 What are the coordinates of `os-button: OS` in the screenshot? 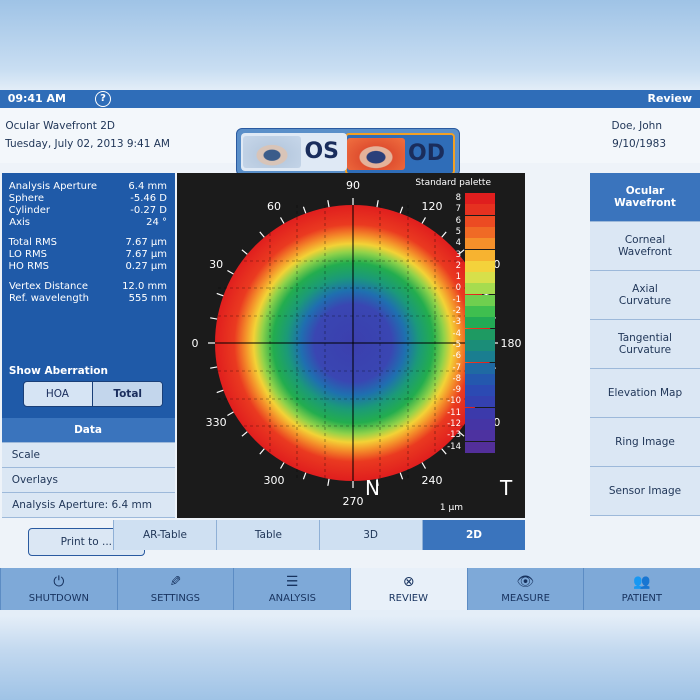 It's located at (294, 152).